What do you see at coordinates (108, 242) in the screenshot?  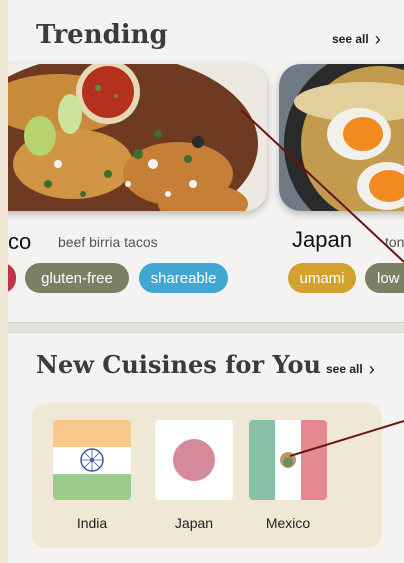 I see `trending-card-description: beef birria tacos` at bounding box center [108, 242].